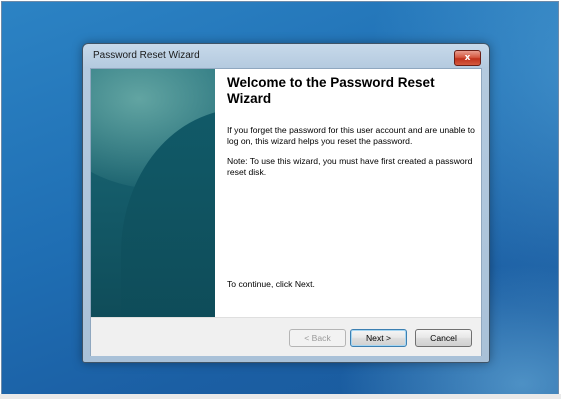 The height and width of the screenshot is (399, 561). I want to click on page-title: Welcome to the Password Reset Wizard, so click(331, 90).